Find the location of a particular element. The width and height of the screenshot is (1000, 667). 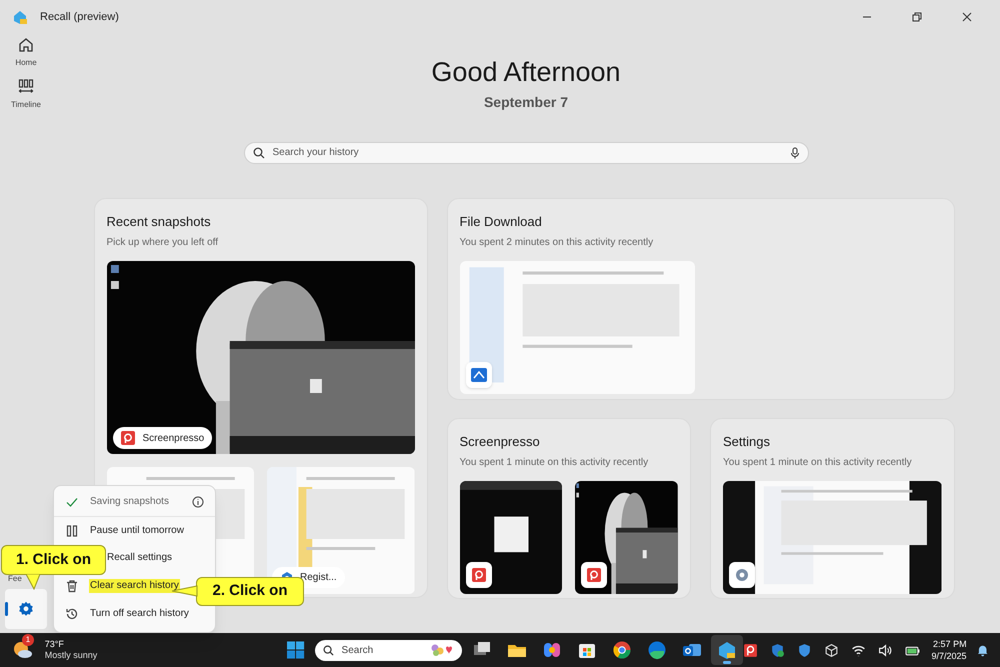

window-title: Recall (preview) is located at coordinates (79, 17).